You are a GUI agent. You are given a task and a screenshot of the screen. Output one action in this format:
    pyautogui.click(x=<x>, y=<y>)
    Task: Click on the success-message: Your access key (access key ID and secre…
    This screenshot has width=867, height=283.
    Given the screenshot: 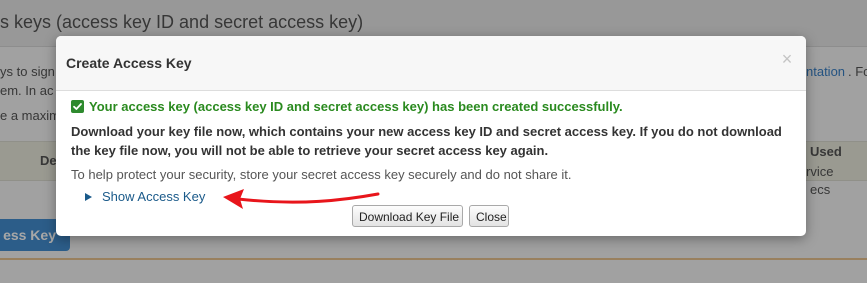 What is the action you would take?
    pyautogui.click(x=356, y=106)
    